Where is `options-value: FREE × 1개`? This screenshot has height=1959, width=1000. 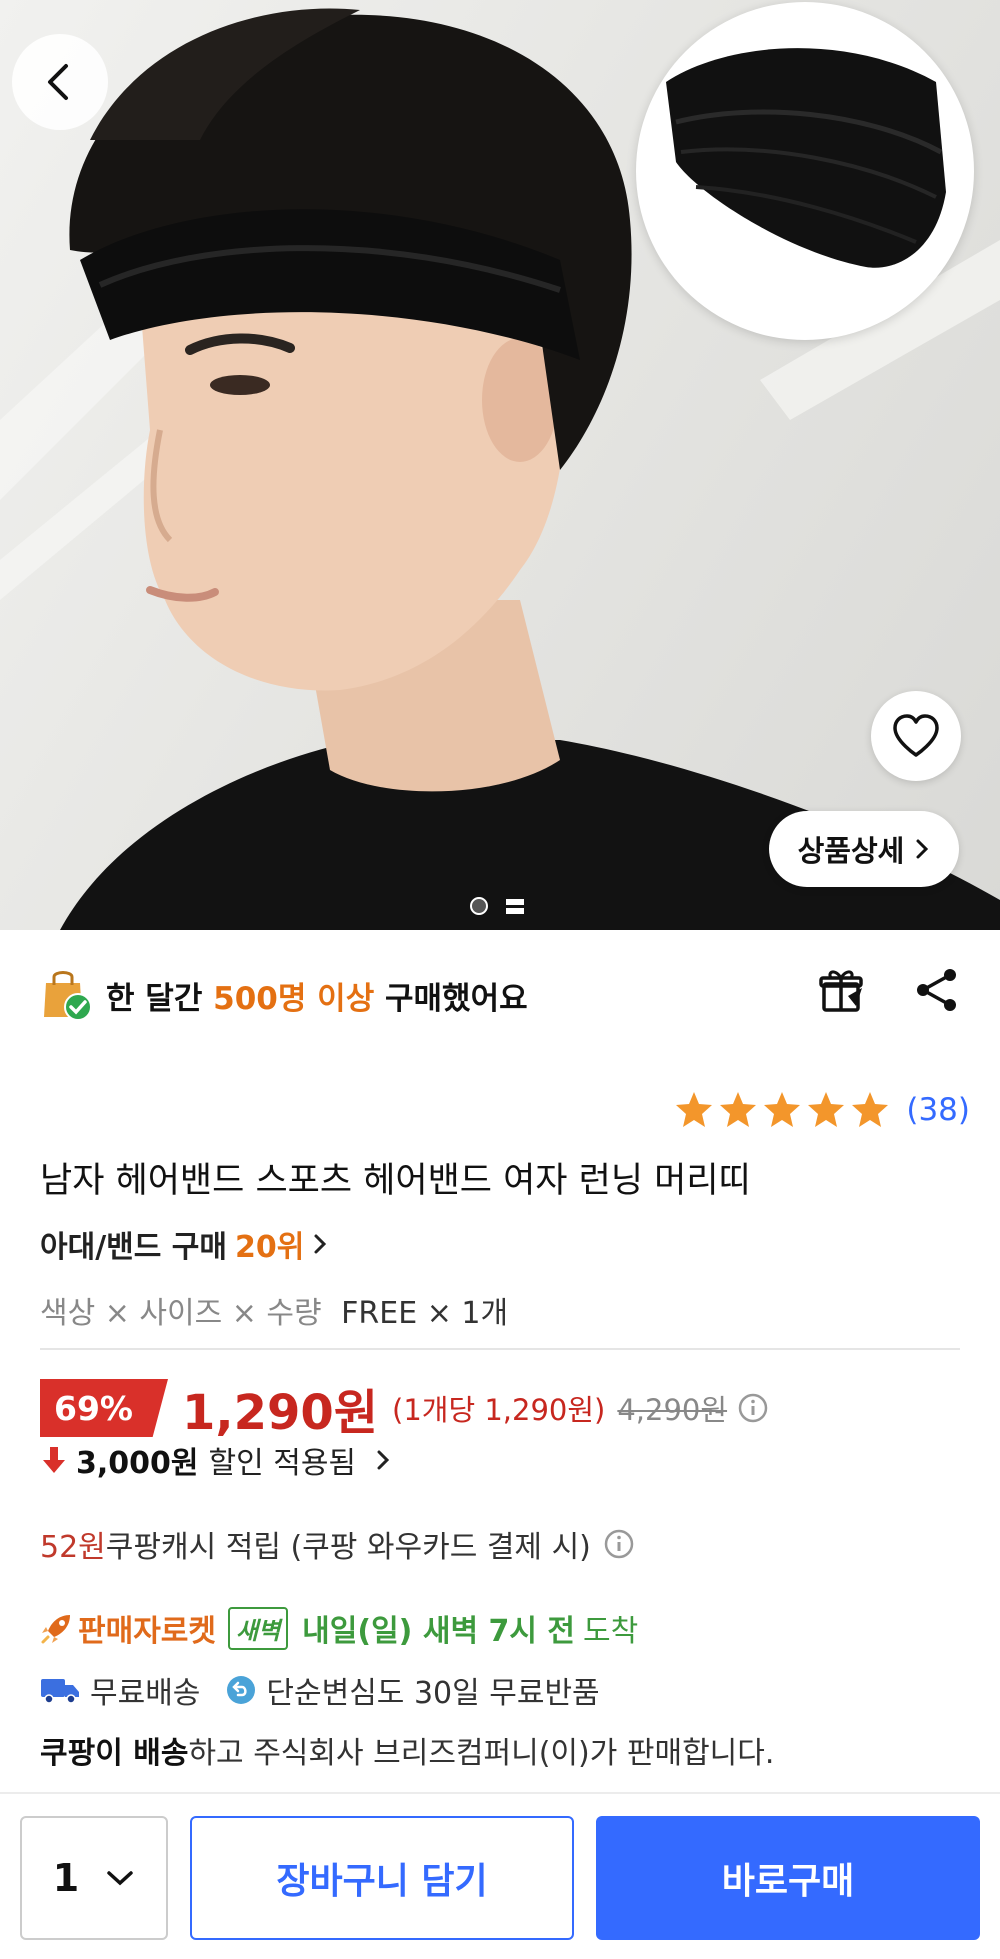 options-value: FREE × 1개 is located at coordinates (425, 1313).